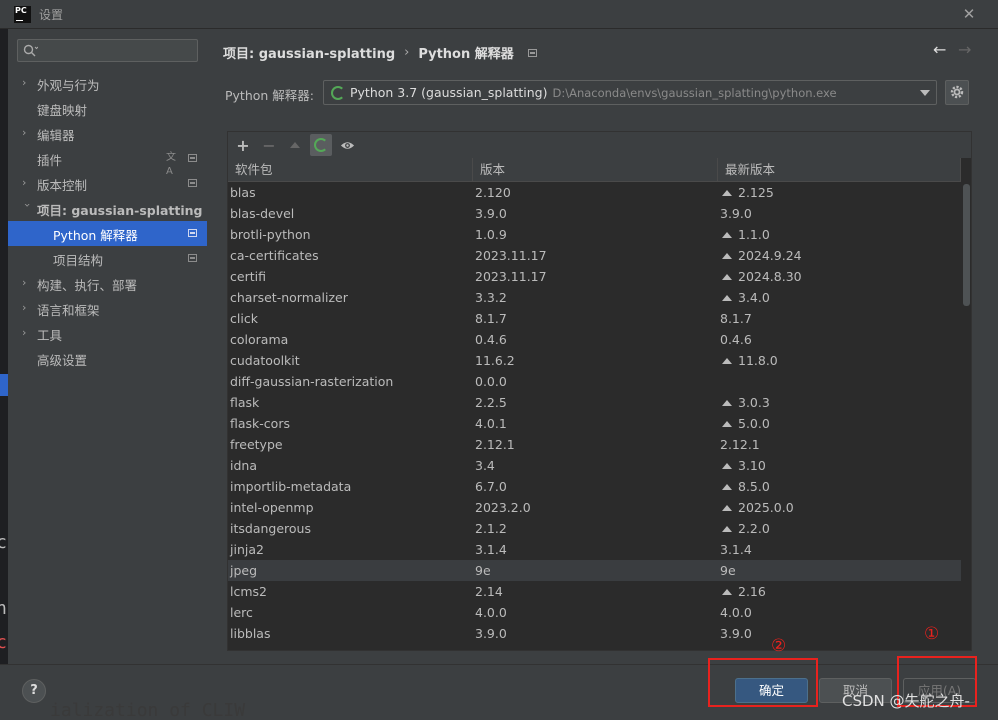  What do you see at coordinates (925, 93) in the screenshot?
I see `dropdown-arrow-icon` at bounding box center [925, 93].